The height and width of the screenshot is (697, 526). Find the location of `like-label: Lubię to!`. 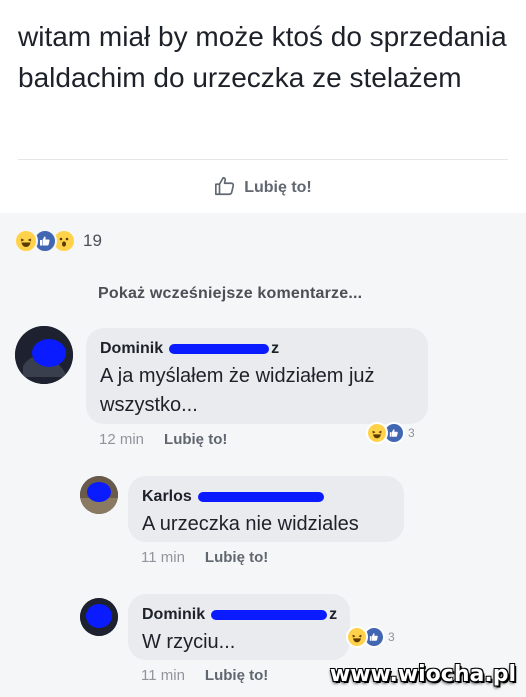

like-label: Lubię to! is located at coordinates (278, 187).